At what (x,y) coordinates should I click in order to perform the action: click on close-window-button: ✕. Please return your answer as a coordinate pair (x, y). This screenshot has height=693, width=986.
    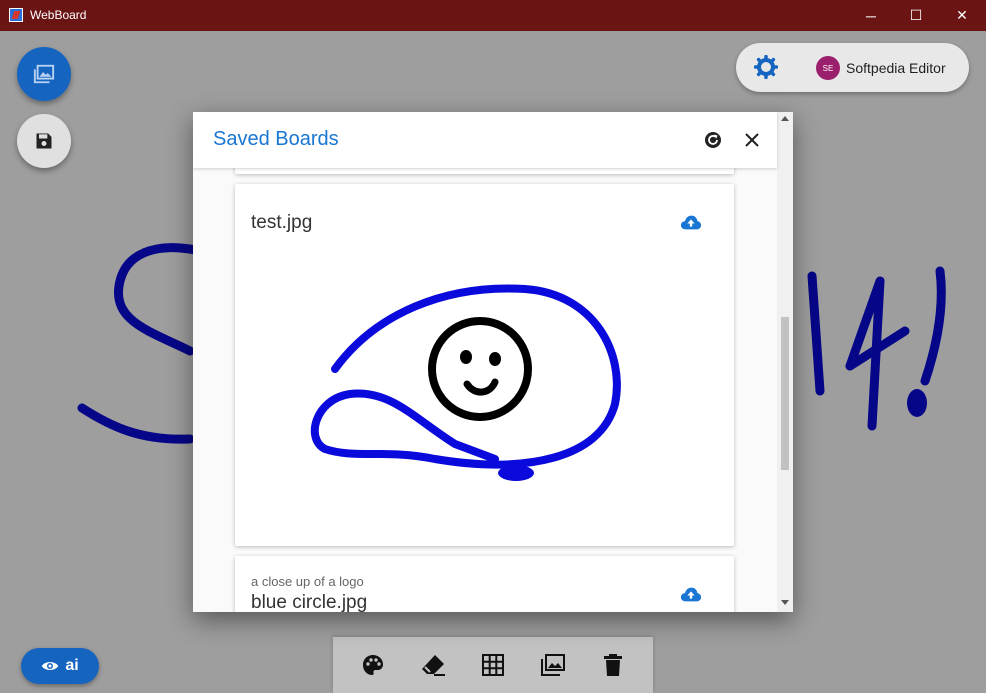
    Looking at the image, I should click on (962, 15).